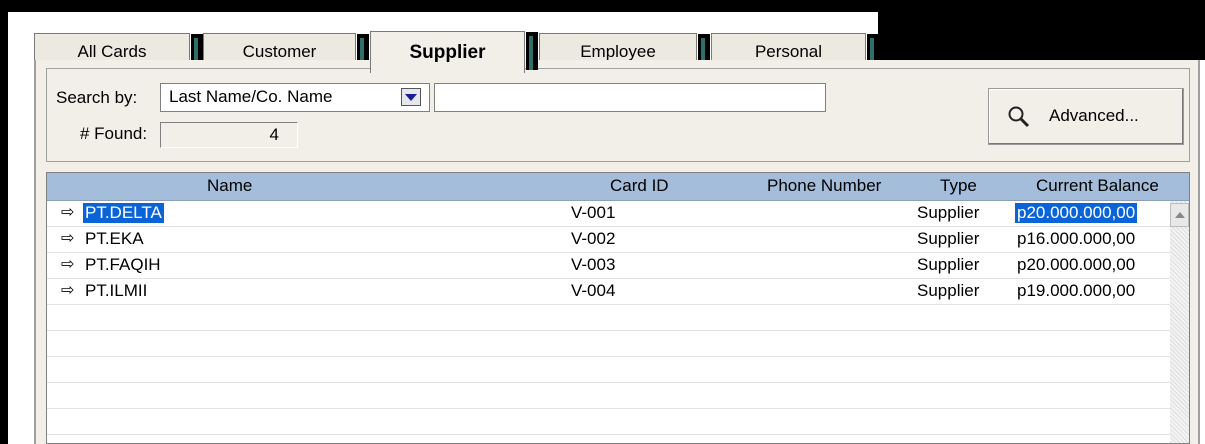 The height and width of the screenshot is (444, 1205). I want to click on table-row: ⇨ PT.DELTA V-001 Supplier p20.000.000,00, so click(609, 214).